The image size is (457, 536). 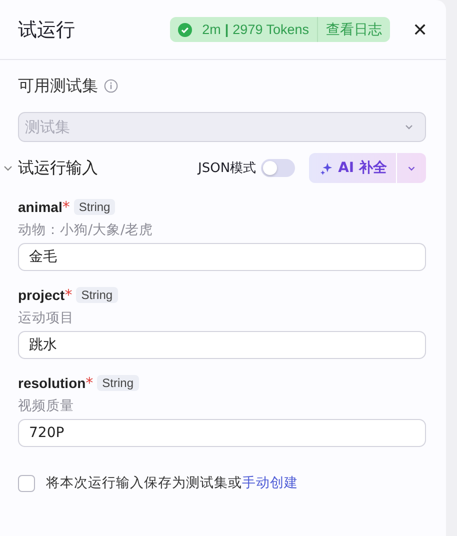 What do you see at coordinates (270, 29) in the screenshot?
I see `tokens-text: 2979 Tokens` at bounding box center [270, 29].